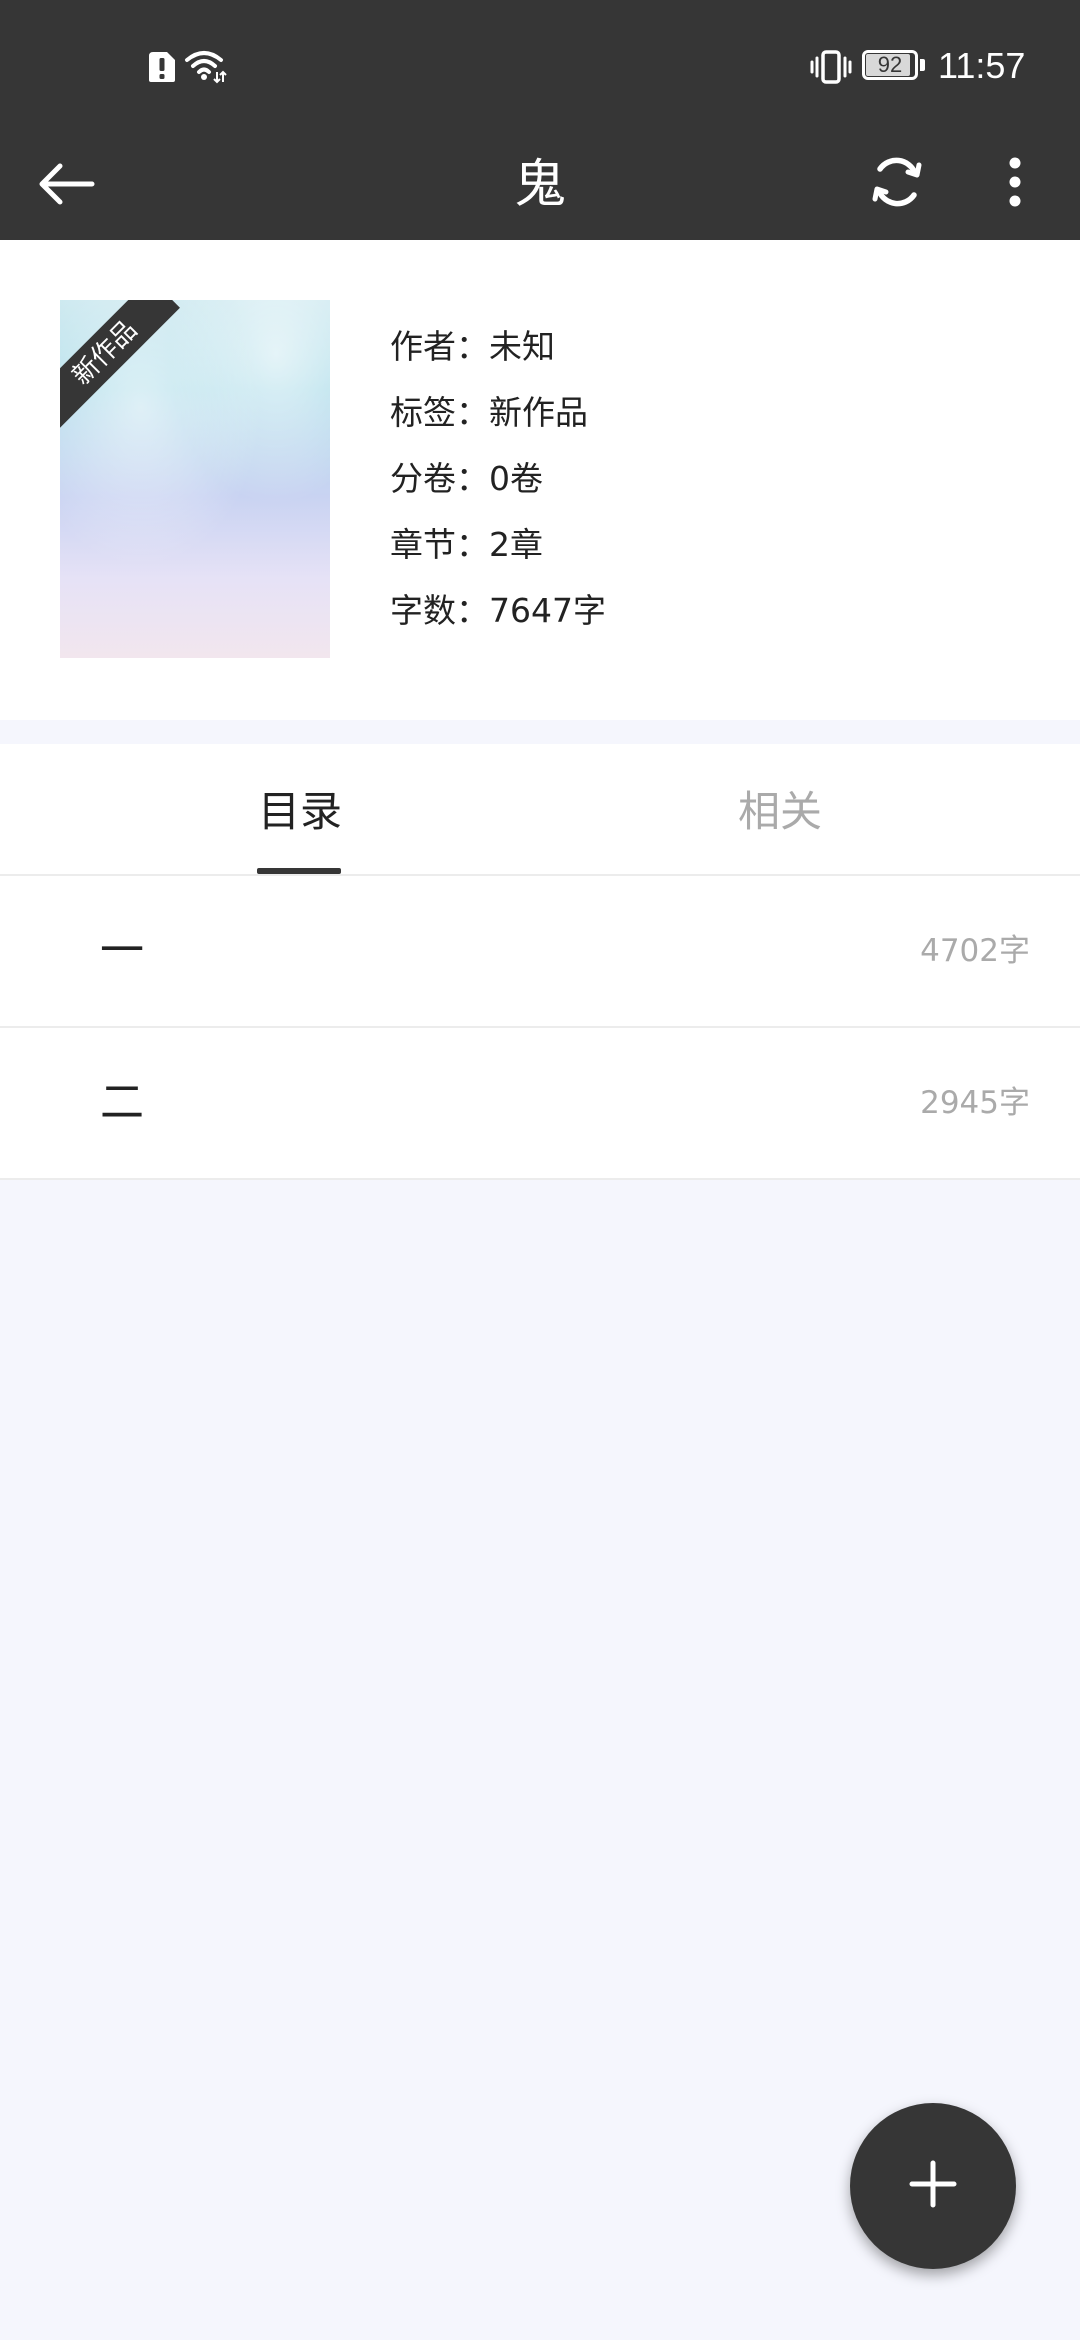 The image size is (1080, 2340). What do you see at coordinates (540, 952) in the screenshot?
I see `chapter-row: 一 4702字` at bounding box center [540, 952].